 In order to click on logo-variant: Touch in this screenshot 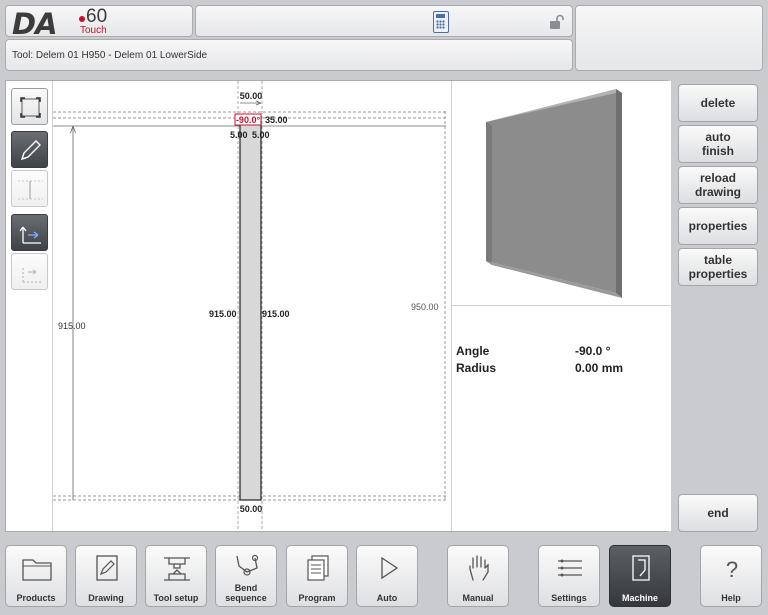, I will do `click(93, 30)`.